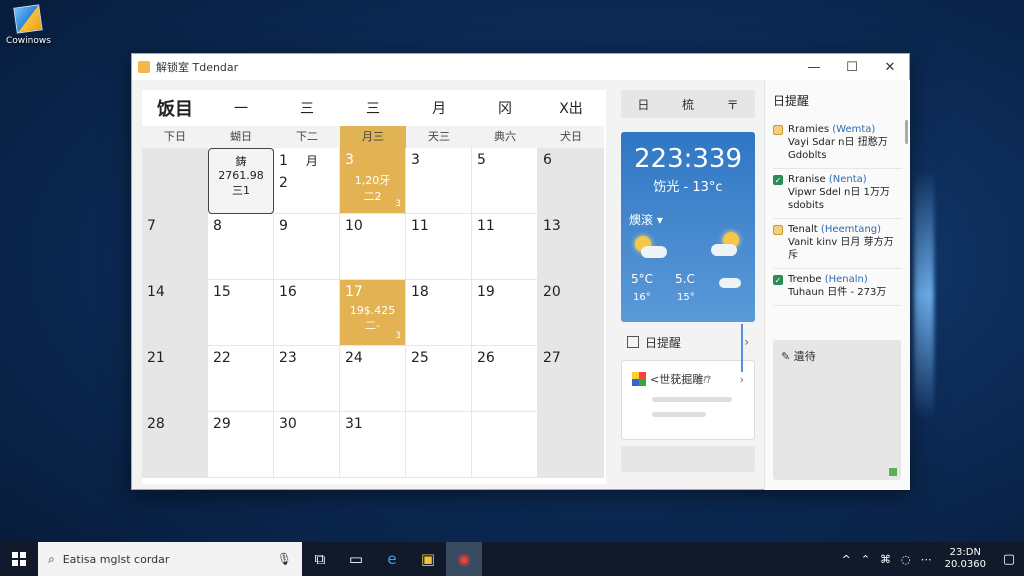  Describe the element at coordinates (505, 181) in the screenshot. I see `calendar-day: 5` at that location.